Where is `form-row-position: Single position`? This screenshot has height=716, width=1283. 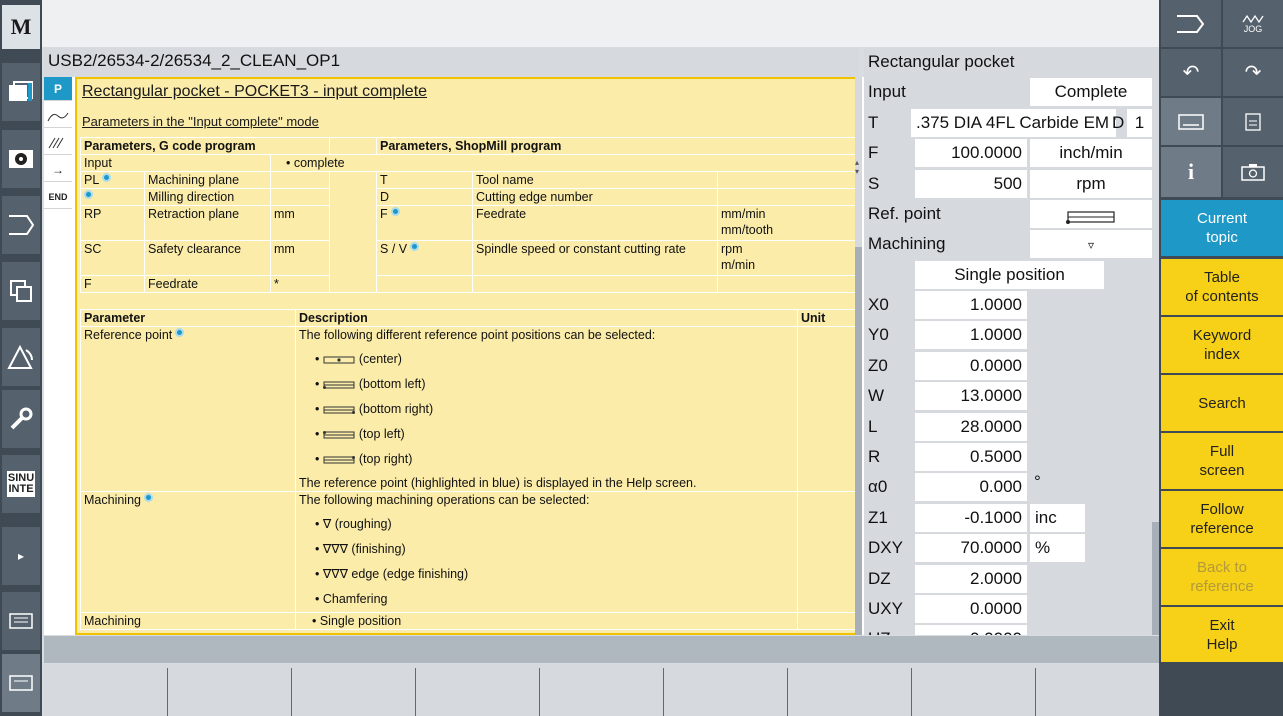 form-row-position: Single position is located at coordinates (1011, 275).